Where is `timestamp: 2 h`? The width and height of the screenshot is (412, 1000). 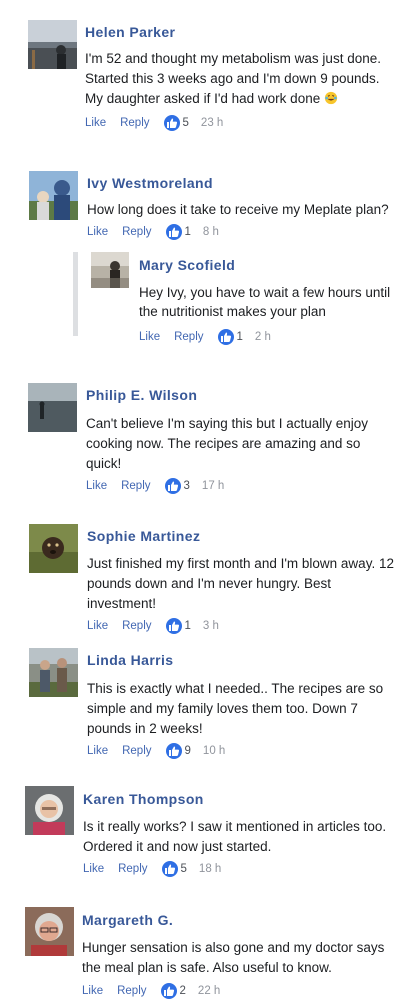
timestamp: 2 h is located at coordinates (263, 337).